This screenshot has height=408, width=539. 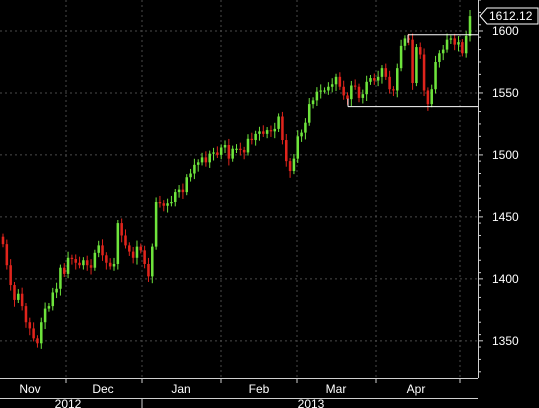 What do you see at coordinates (505, 31) in the screenshot?
I see `y-tick-label: 1600` at bounding box center [505, 31].